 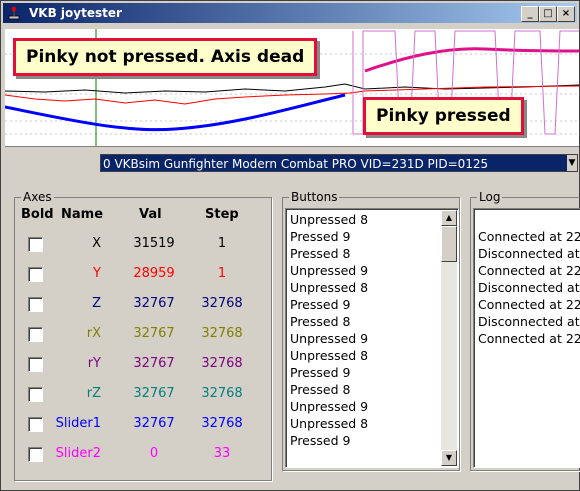 I want to click on axis-row: rY 32767 32768, so click(x=143, y=366).